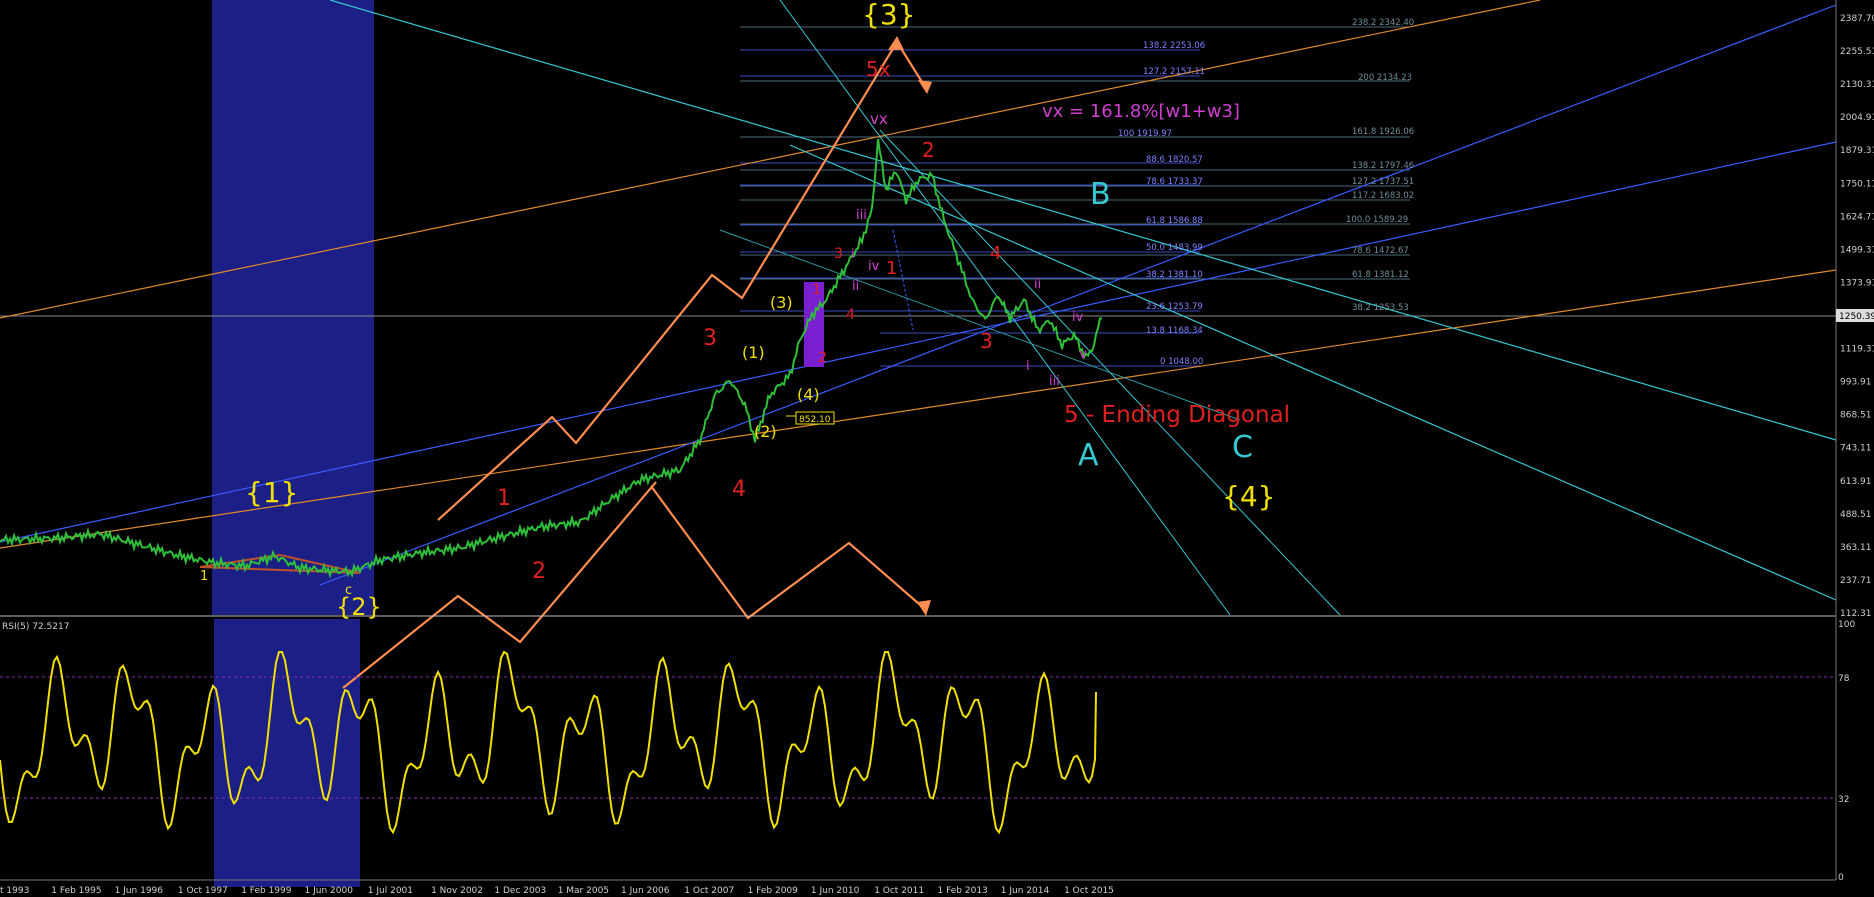  I want to click on price-axis-label: 613.91, so click(1856, 482).